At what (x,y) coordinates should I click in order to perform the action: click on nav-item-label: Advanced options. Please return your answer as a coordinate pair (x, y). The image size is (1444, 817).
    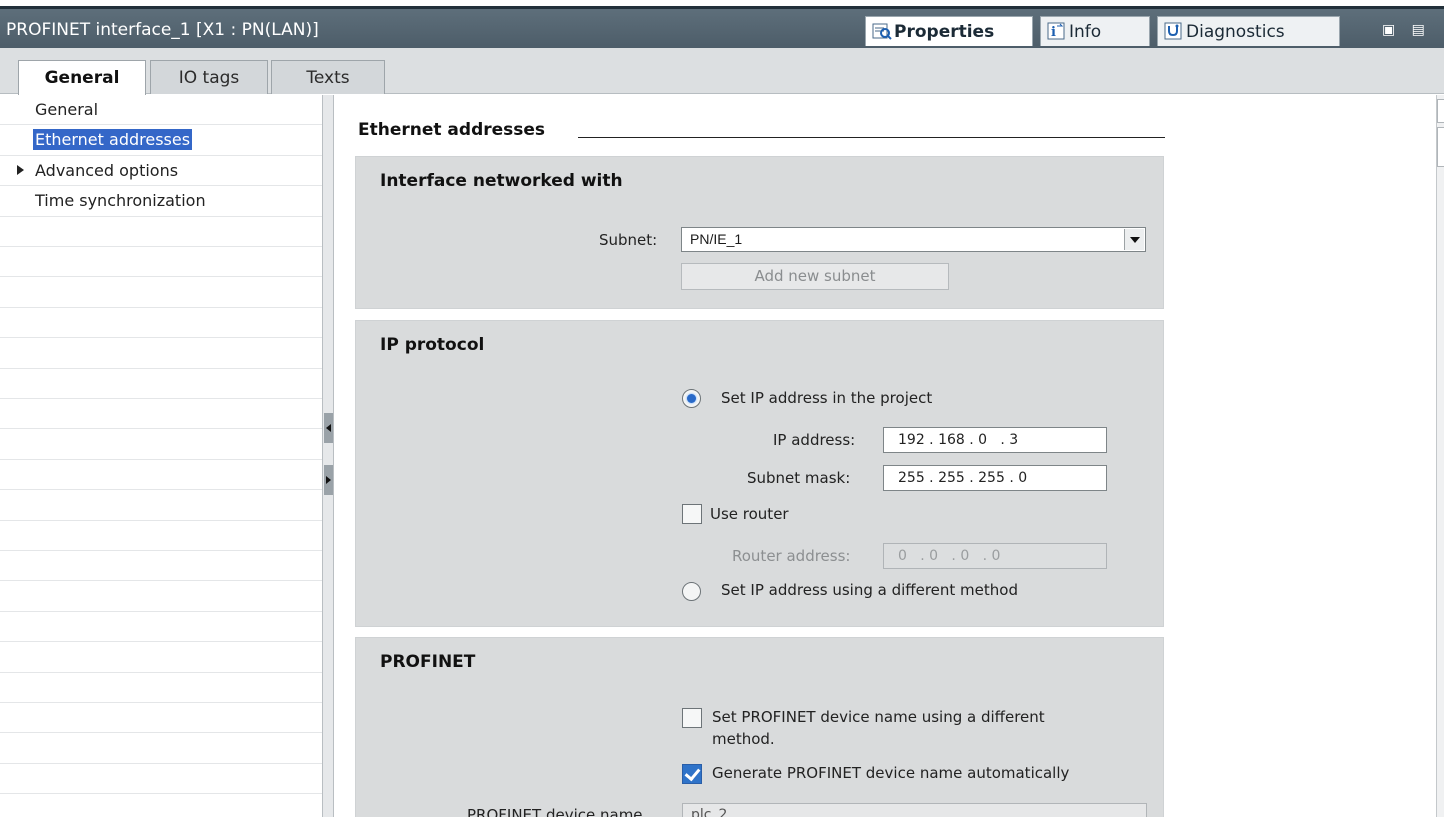
    Looking at the image, I should click on (107, 170).